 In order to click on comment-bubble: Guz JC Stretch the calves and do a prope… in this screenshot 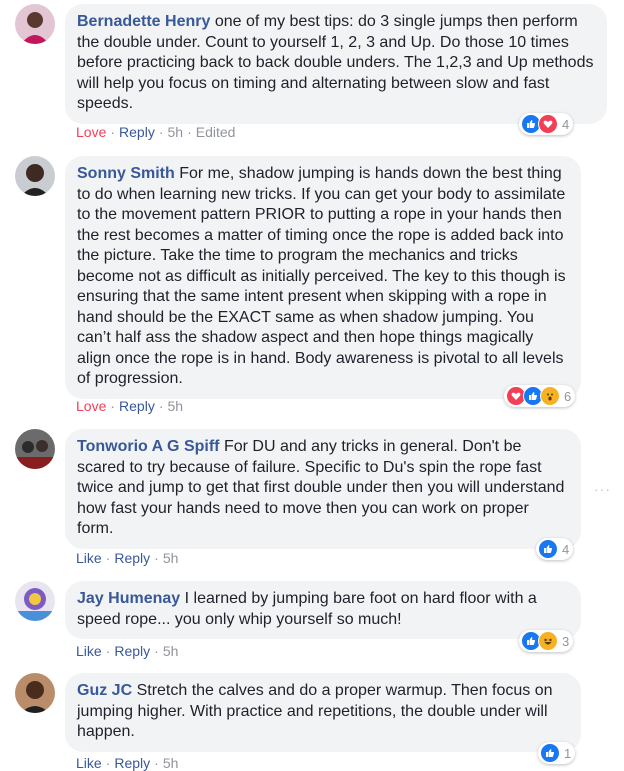, I will do `click(323, 712)`.